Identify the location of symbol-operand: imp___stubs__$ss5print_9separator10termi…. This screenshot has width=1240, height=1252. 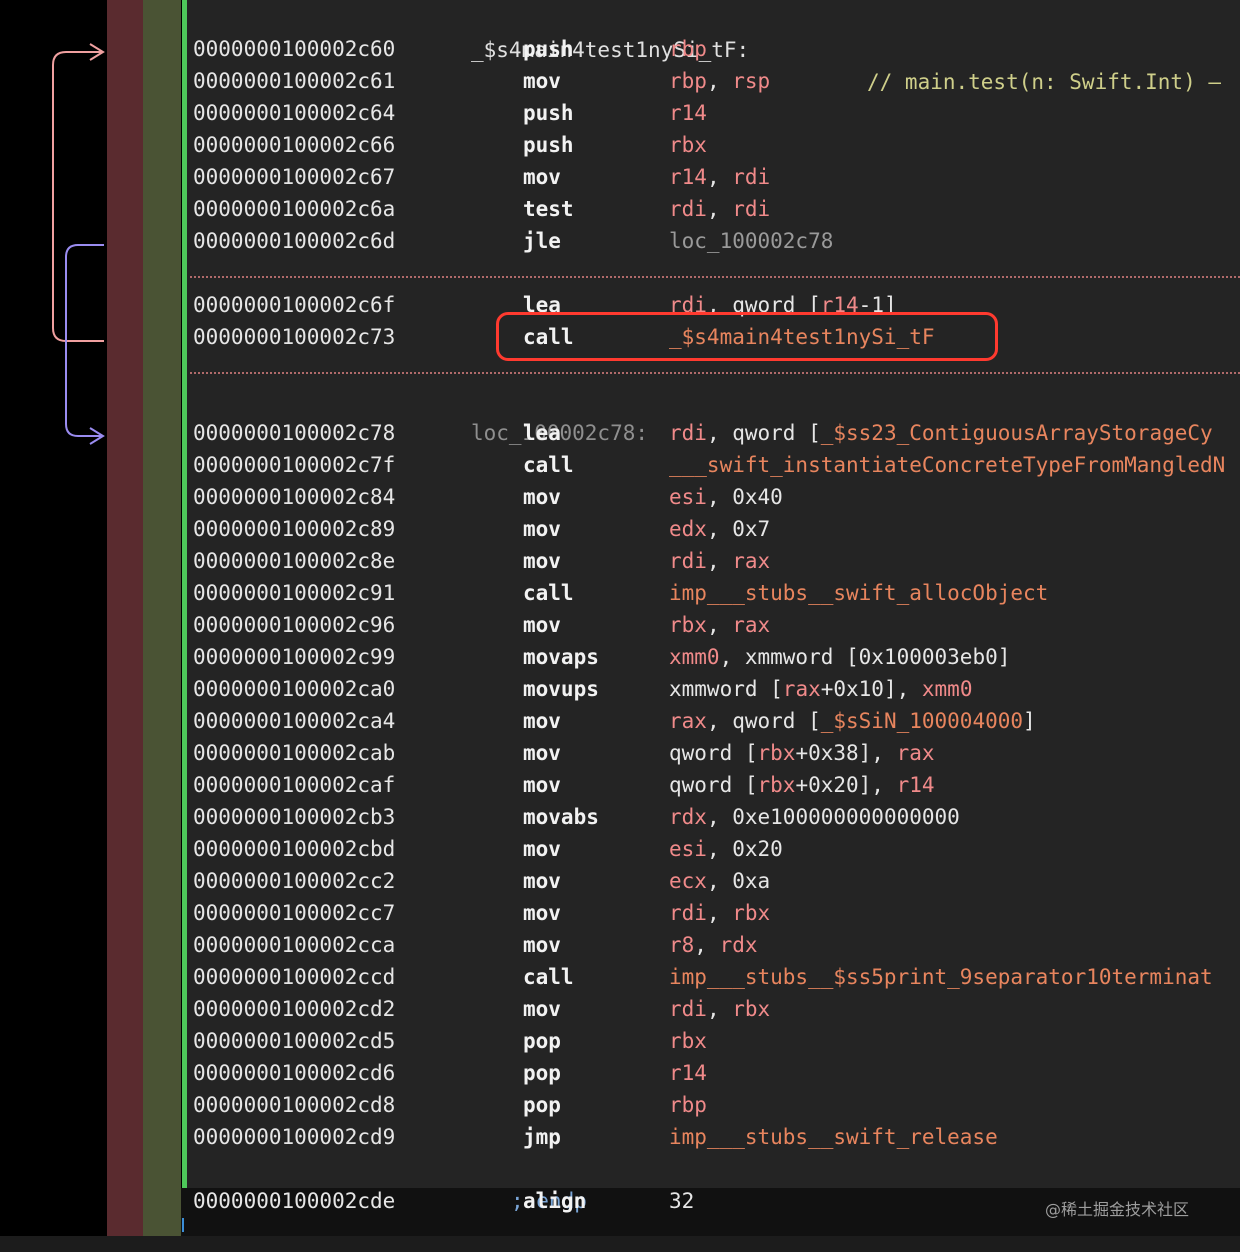
(941, 977).